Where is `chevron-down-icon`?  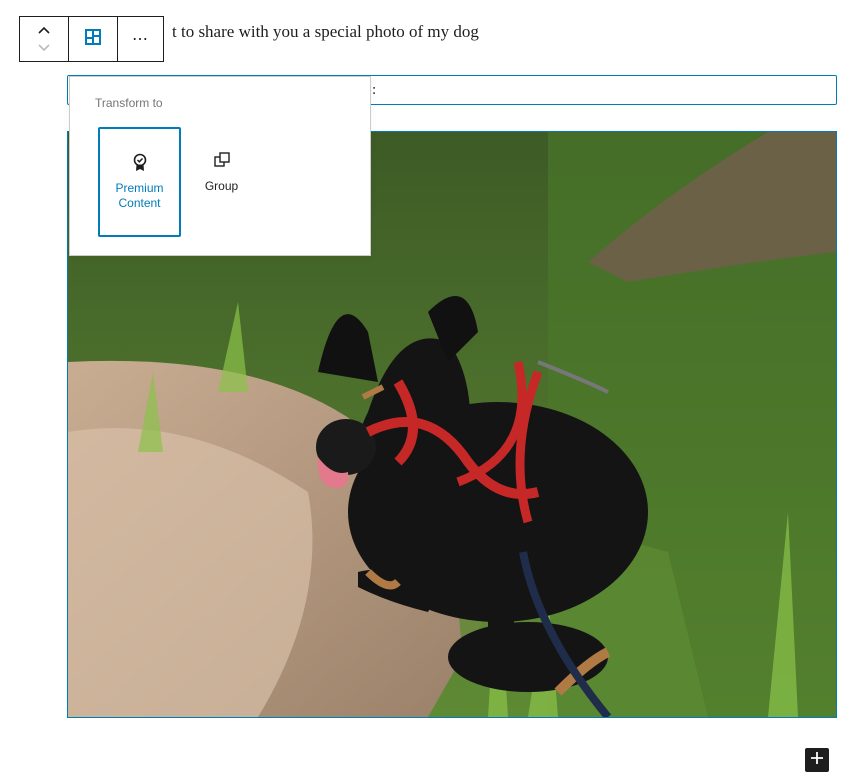
chevron-down-icon is located at coordinates (44, 48).